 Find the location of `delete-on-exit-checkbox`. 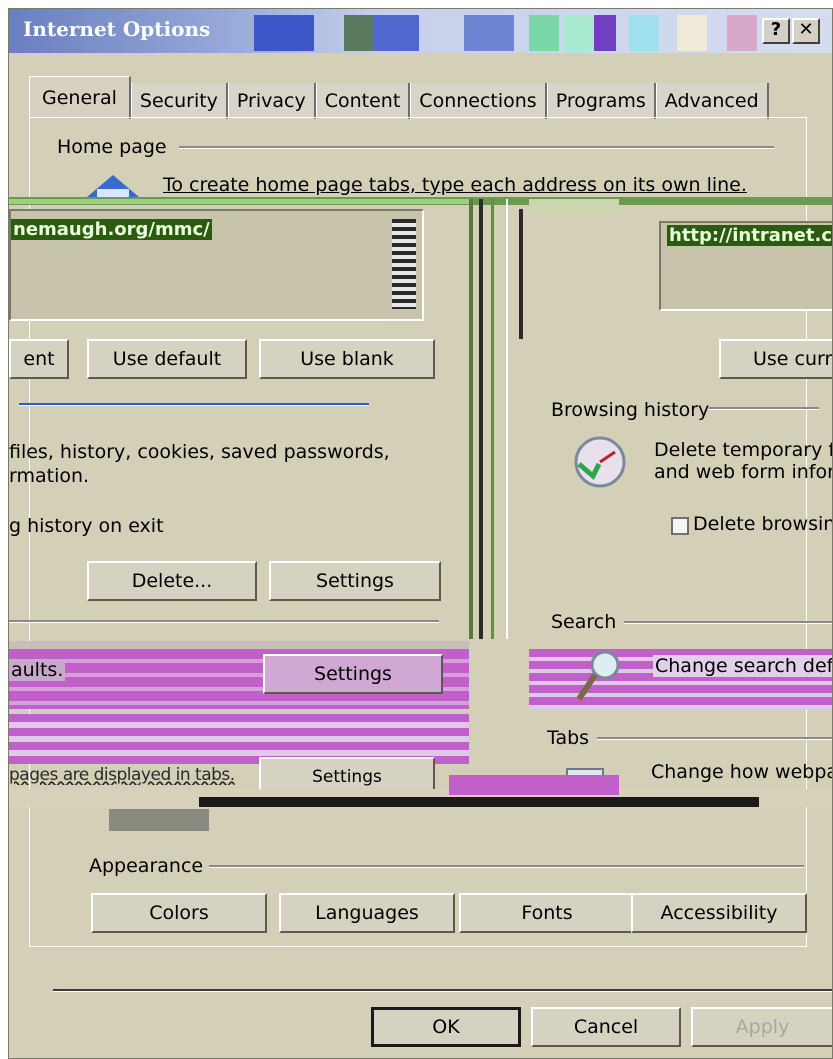

delete-on-exit-checkbox is located at coordinates (680, 526).